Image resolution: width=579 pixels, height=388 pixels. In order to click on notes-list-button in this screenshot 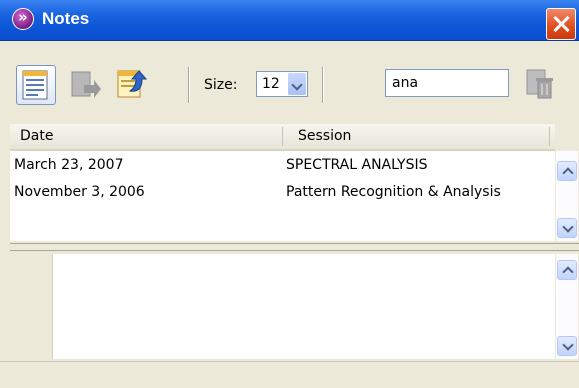, I will do `click(36, 85)`.